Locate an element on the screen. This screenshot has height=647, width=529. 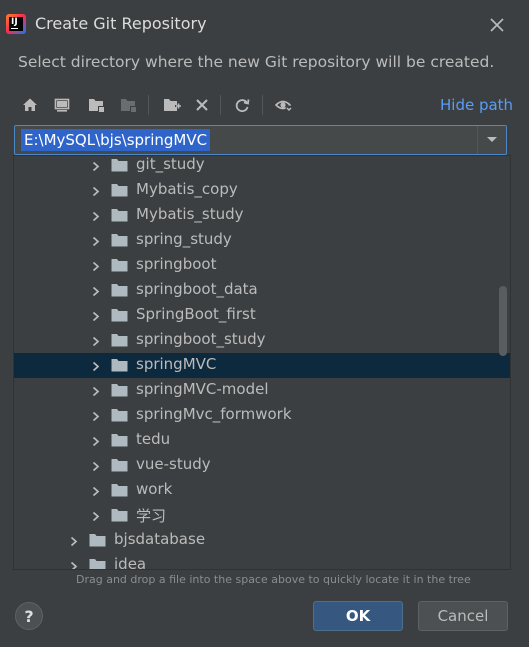
project-folder-icon is located at coordinates (96, 105).